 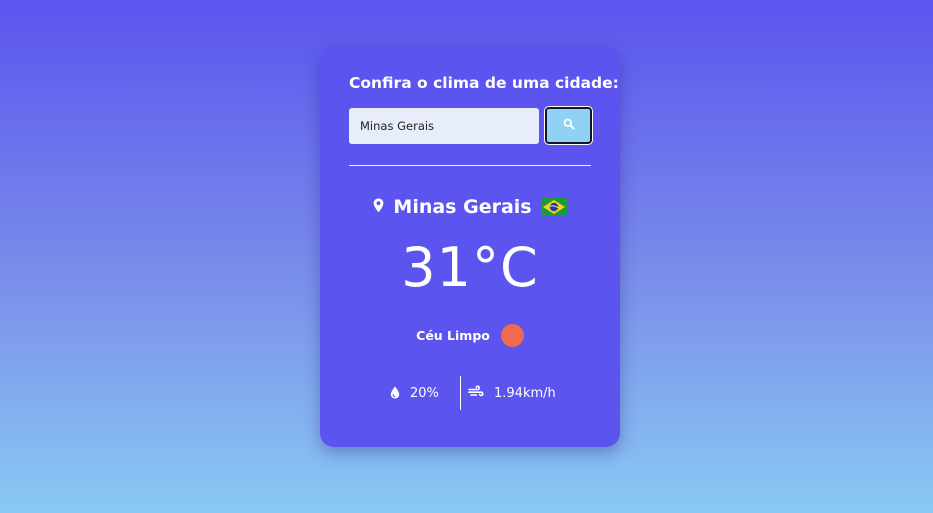 I want to click on weather-description: Céu Limpo, so click(x=453, y=335).